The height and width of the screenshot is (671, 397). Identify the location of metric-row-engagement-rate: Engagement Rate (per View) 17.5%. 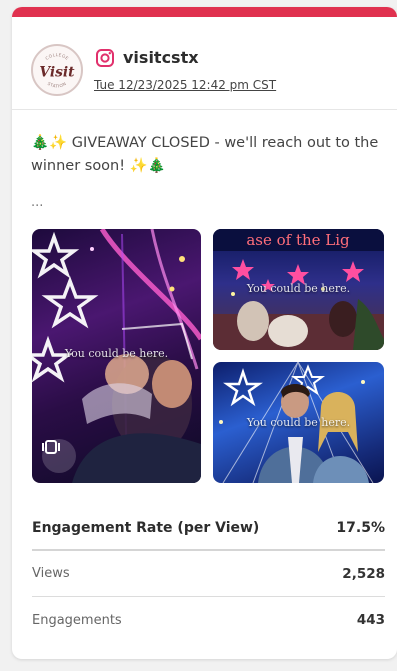
(208, 529).